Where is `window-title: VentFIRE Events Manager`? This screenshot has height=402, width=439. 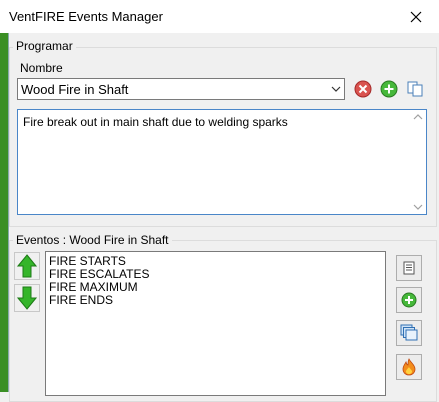 window-title: VentFIRE Events Manager is located at coordinates (86, 16).